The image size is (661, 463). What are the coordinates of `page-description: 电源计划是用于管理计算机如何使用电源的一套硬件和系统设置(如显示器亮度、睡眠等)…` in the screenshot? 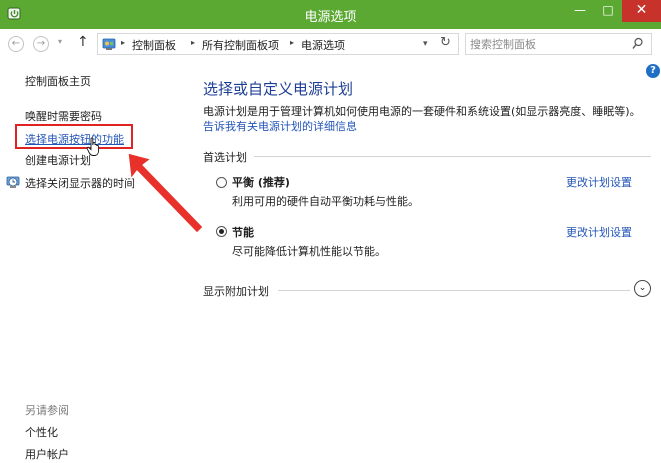 It's located at (426, 119).